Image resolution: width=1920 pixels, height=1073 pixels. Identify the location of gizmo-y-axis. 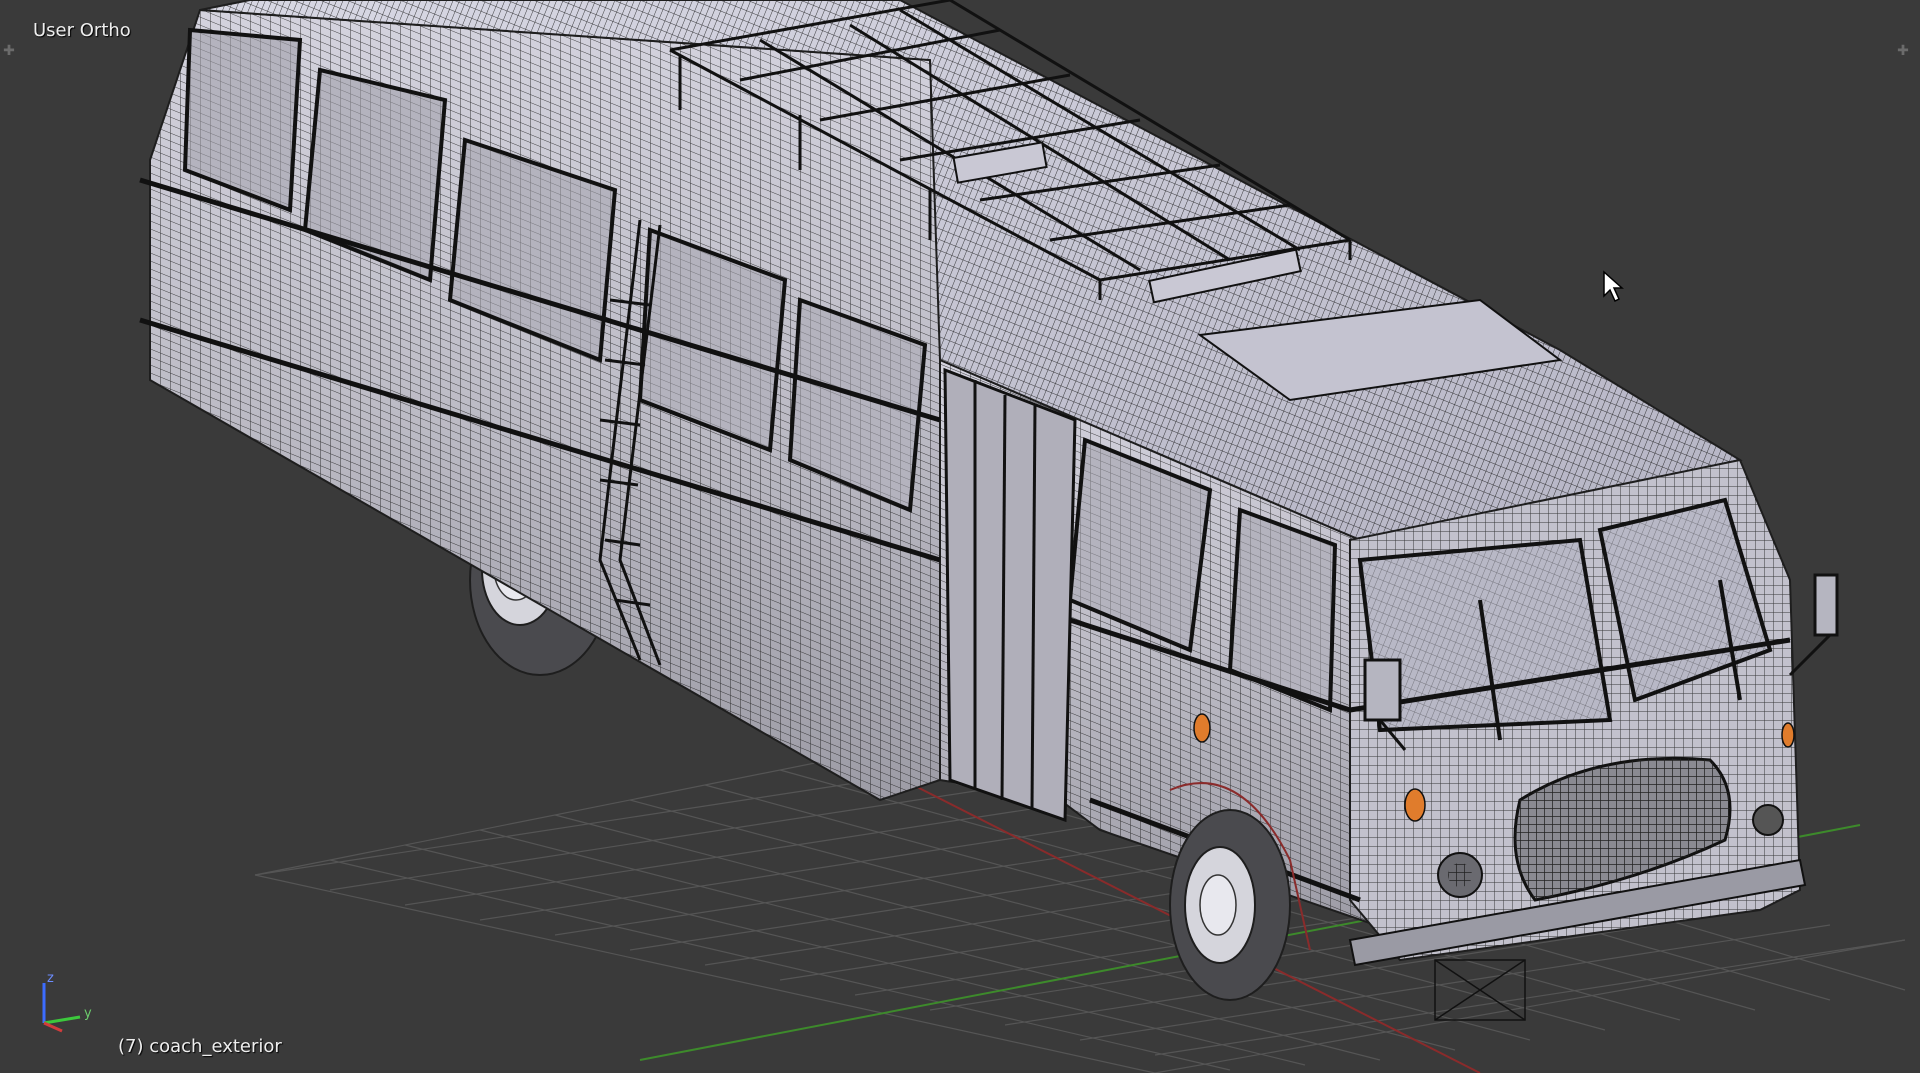
(62, 1020).